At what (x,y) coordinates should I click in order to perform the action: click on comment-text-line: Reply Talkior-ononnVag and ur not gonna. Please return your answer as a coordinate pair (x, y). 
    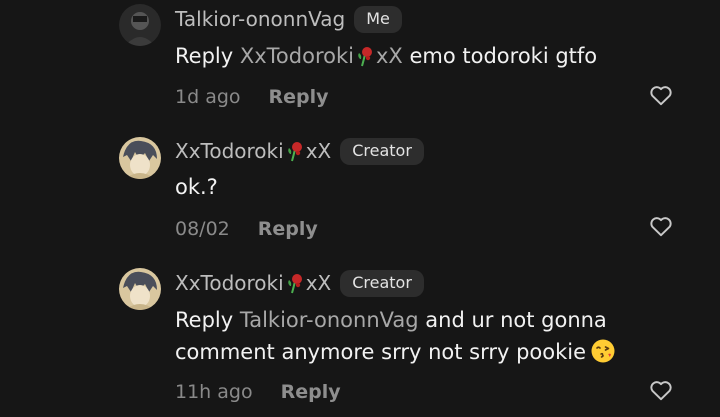
    Looking at the image, I should click on (395, 320).